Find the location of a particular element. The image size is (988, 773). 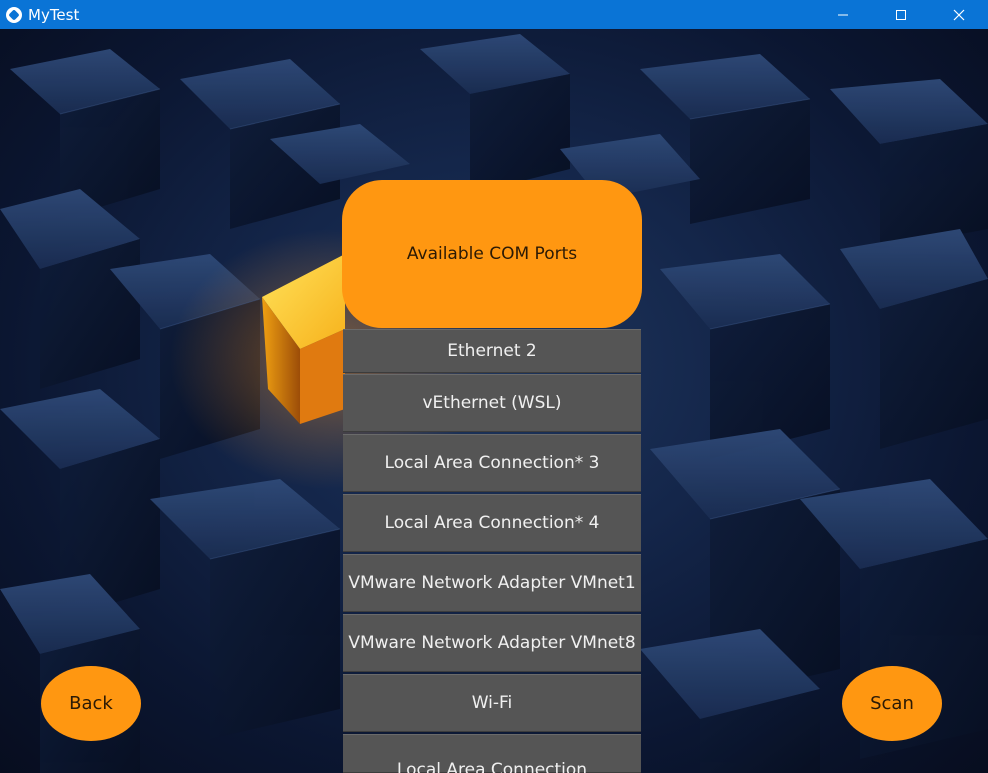

port-item-vmnet1: VMware Network Adapter VMnet1 is located at coordinates (492, 583).